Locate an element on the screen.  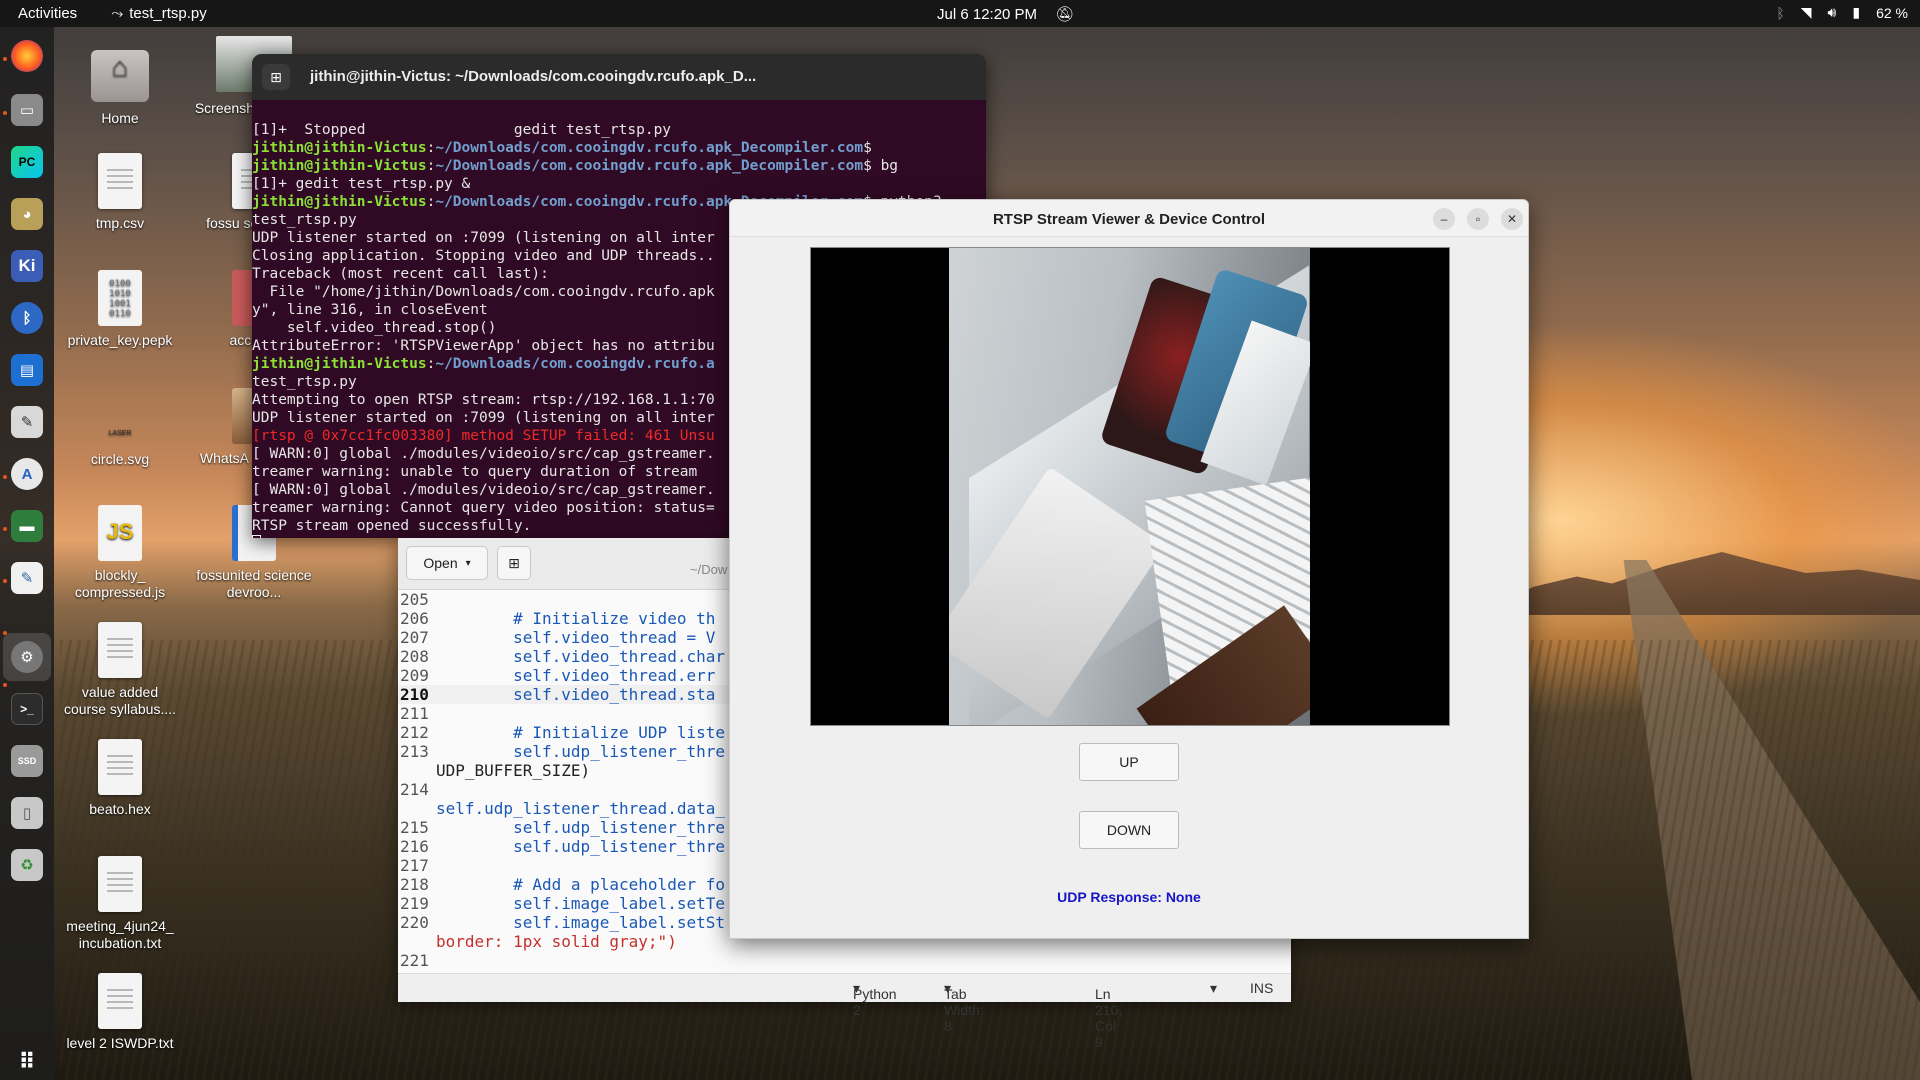
system-tray: ᛒ ◥ 🔊︎ ▮ 62 % is located at coordinates (1842, 12).